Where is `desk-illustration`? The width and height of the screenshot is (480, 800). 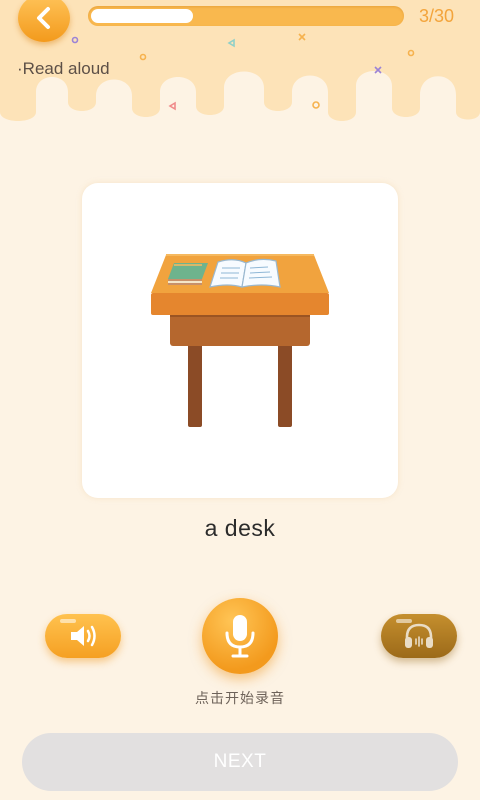
desk-illustration is located at coordinates (240, 340).